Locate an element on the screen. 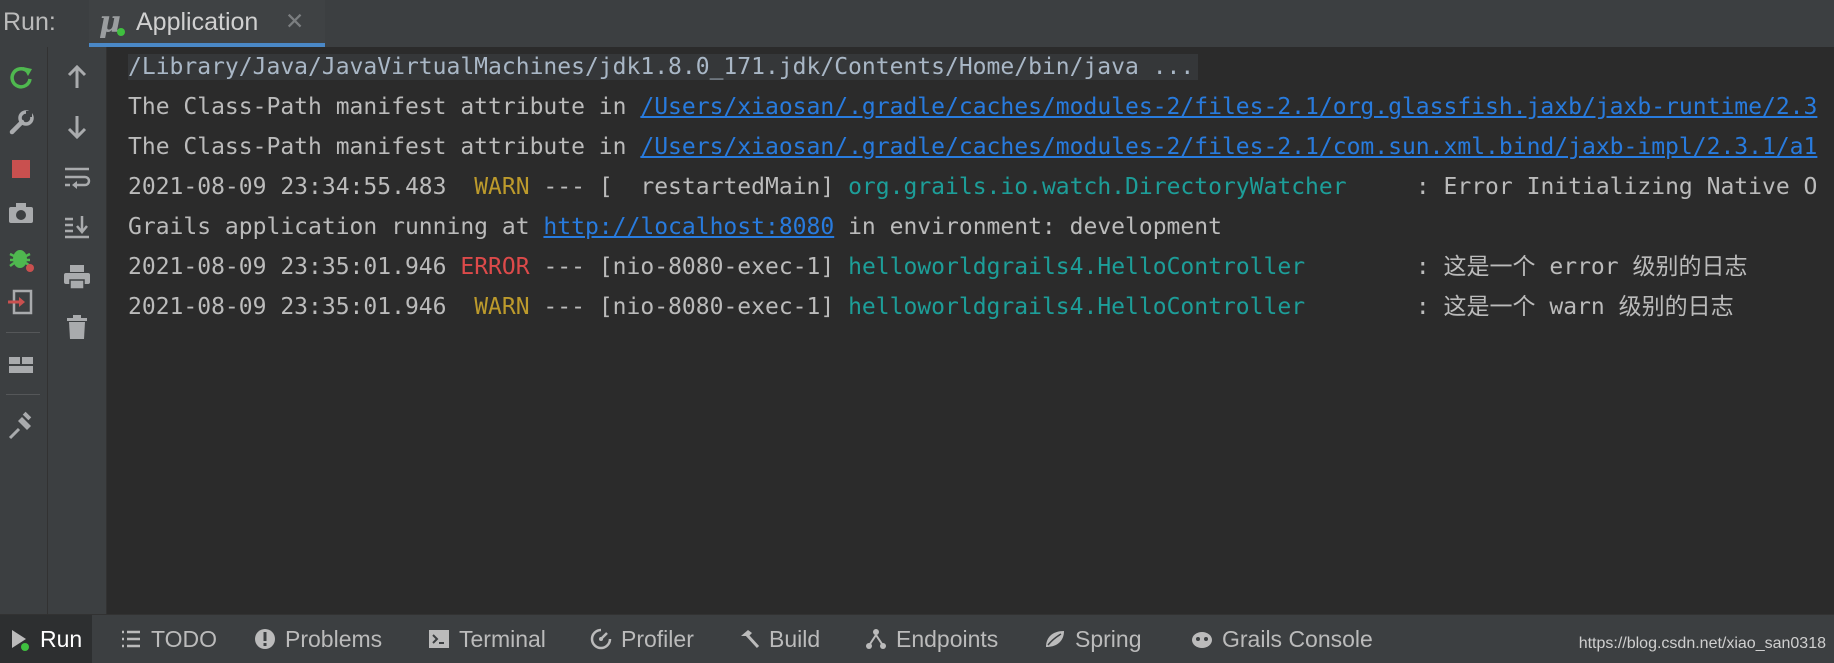 The image size is (1834, 663). run-toolbar-primary is located at coordinates (24, 330).